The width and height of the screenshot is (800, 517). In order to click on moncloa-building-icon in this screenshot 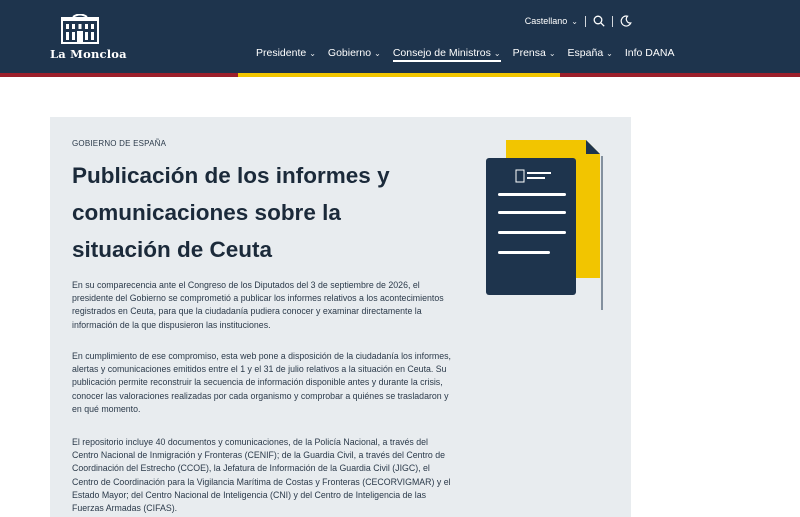, I will do `click(80, 29)`.